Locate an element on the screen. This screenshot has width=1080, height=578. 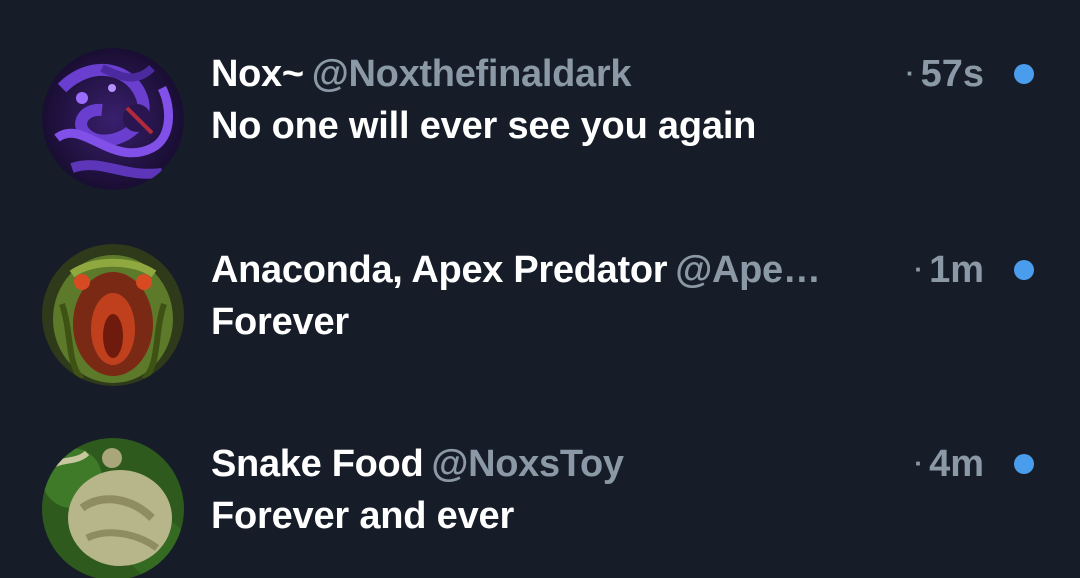
conversation-header: Nox~ @Noxthefinaldark is located at coordinates (561, 74).